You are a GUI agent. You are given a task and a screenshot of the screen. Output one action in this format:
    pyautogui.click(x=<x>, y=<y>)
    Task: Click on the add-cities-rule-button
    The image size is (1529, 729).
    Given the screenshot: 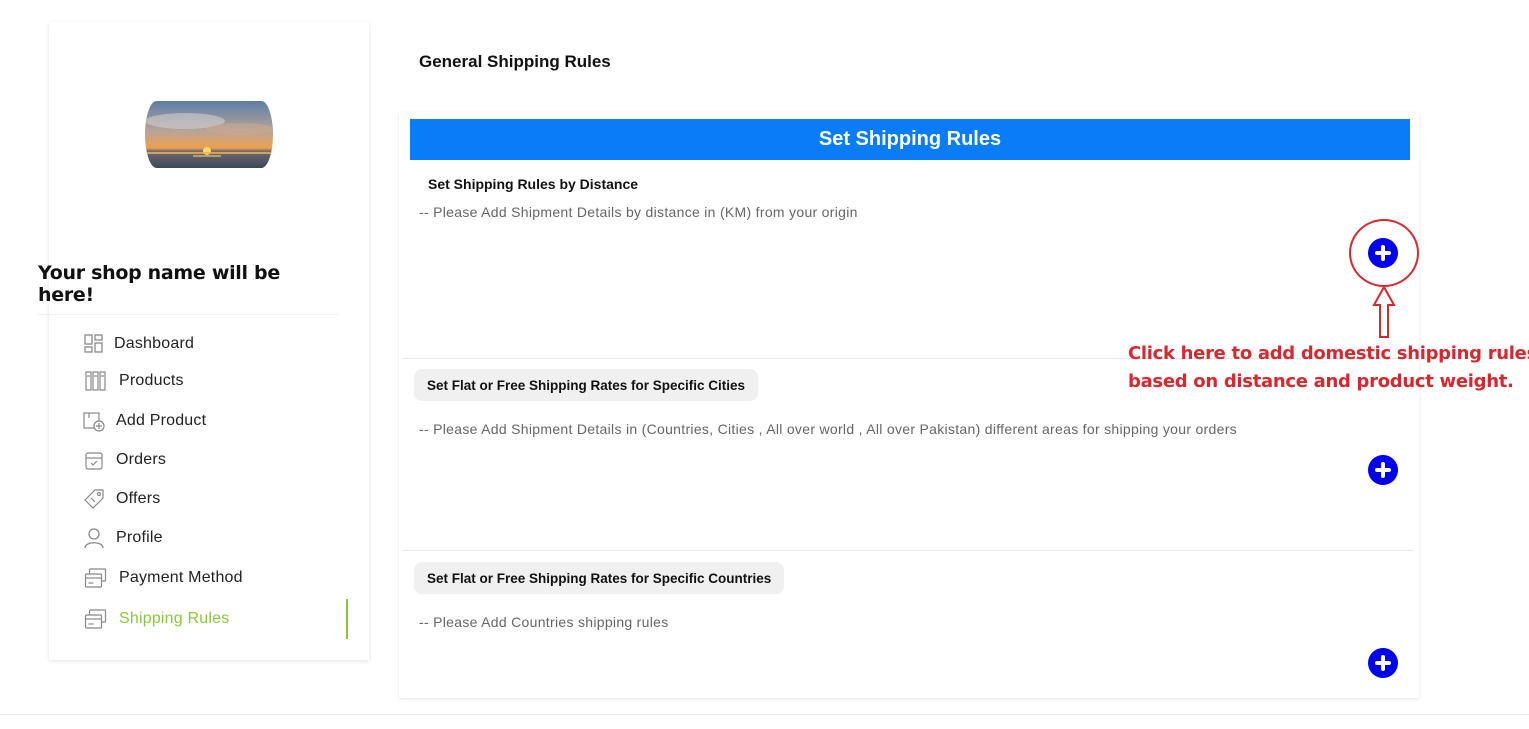 What is the action you would take?
    pyautogui.click(x=1383, y=470)
    